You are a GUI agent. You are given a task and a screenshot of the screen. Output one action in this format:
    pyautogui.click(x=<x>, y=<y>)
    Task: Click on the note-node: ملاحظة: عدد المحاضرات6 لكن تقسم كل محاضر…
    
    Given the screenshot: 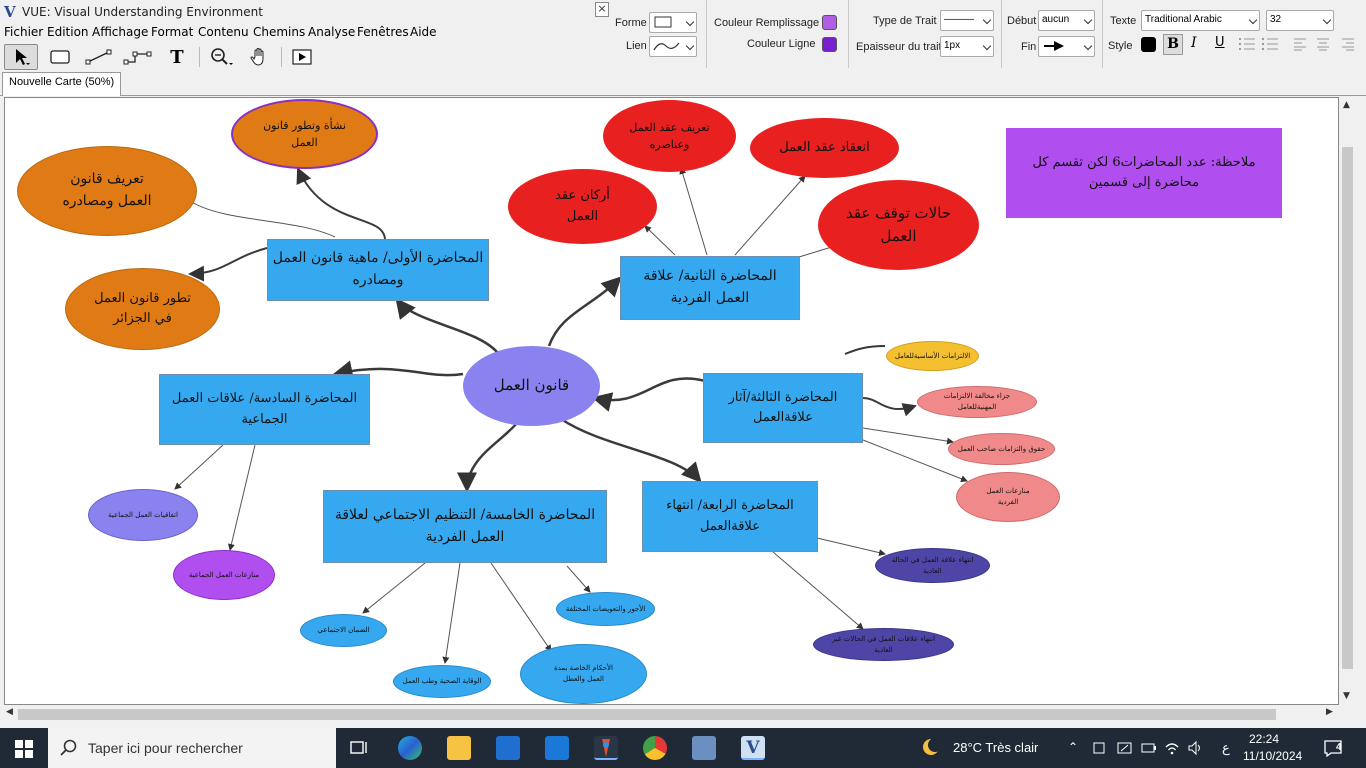 What is the action you would take?
    pyautogui.click(x=1144, y=173)
    